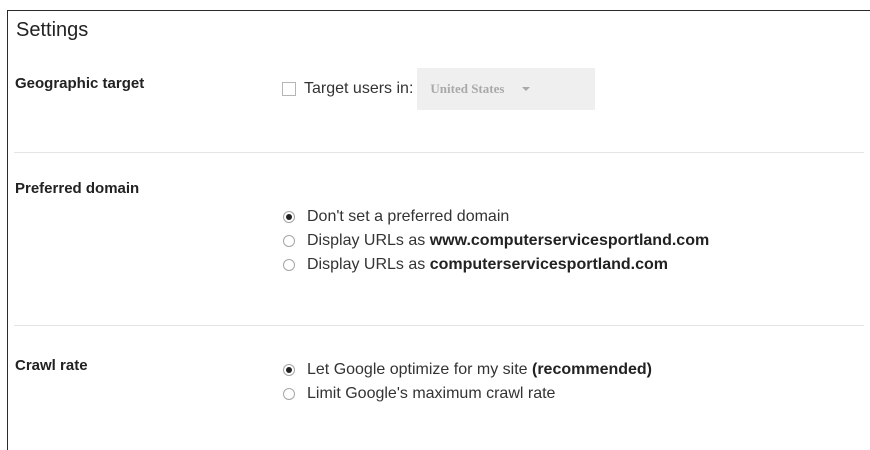  I want to click on option-label: Let Google optimize for my site, so click(419, 369).